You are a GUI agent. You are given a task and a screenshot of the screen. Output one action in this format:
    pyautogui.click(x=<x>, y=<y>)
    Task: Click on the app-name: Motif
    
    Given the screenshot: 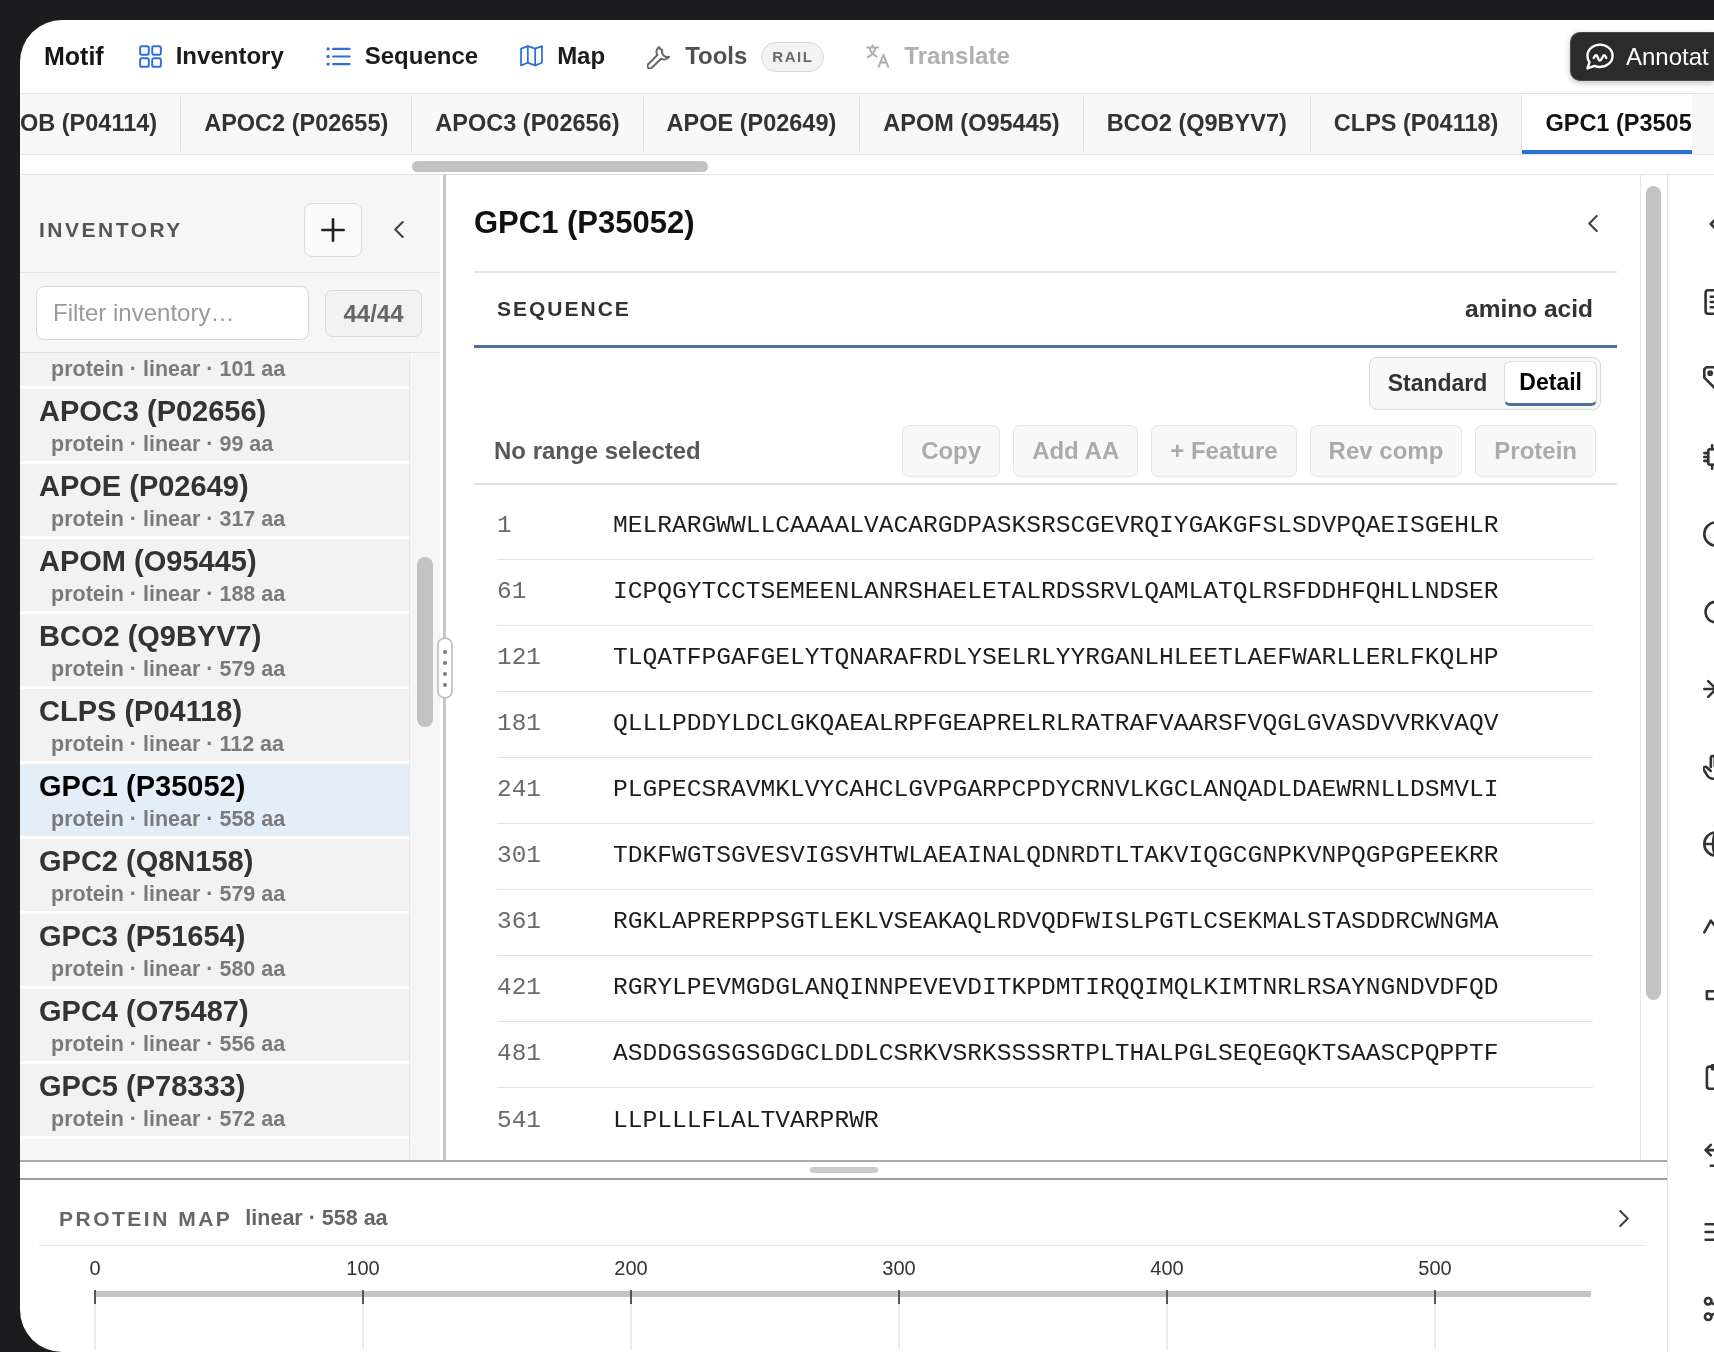 What is the action you would take?
    pyautogui.click(x=74, y=56)
    